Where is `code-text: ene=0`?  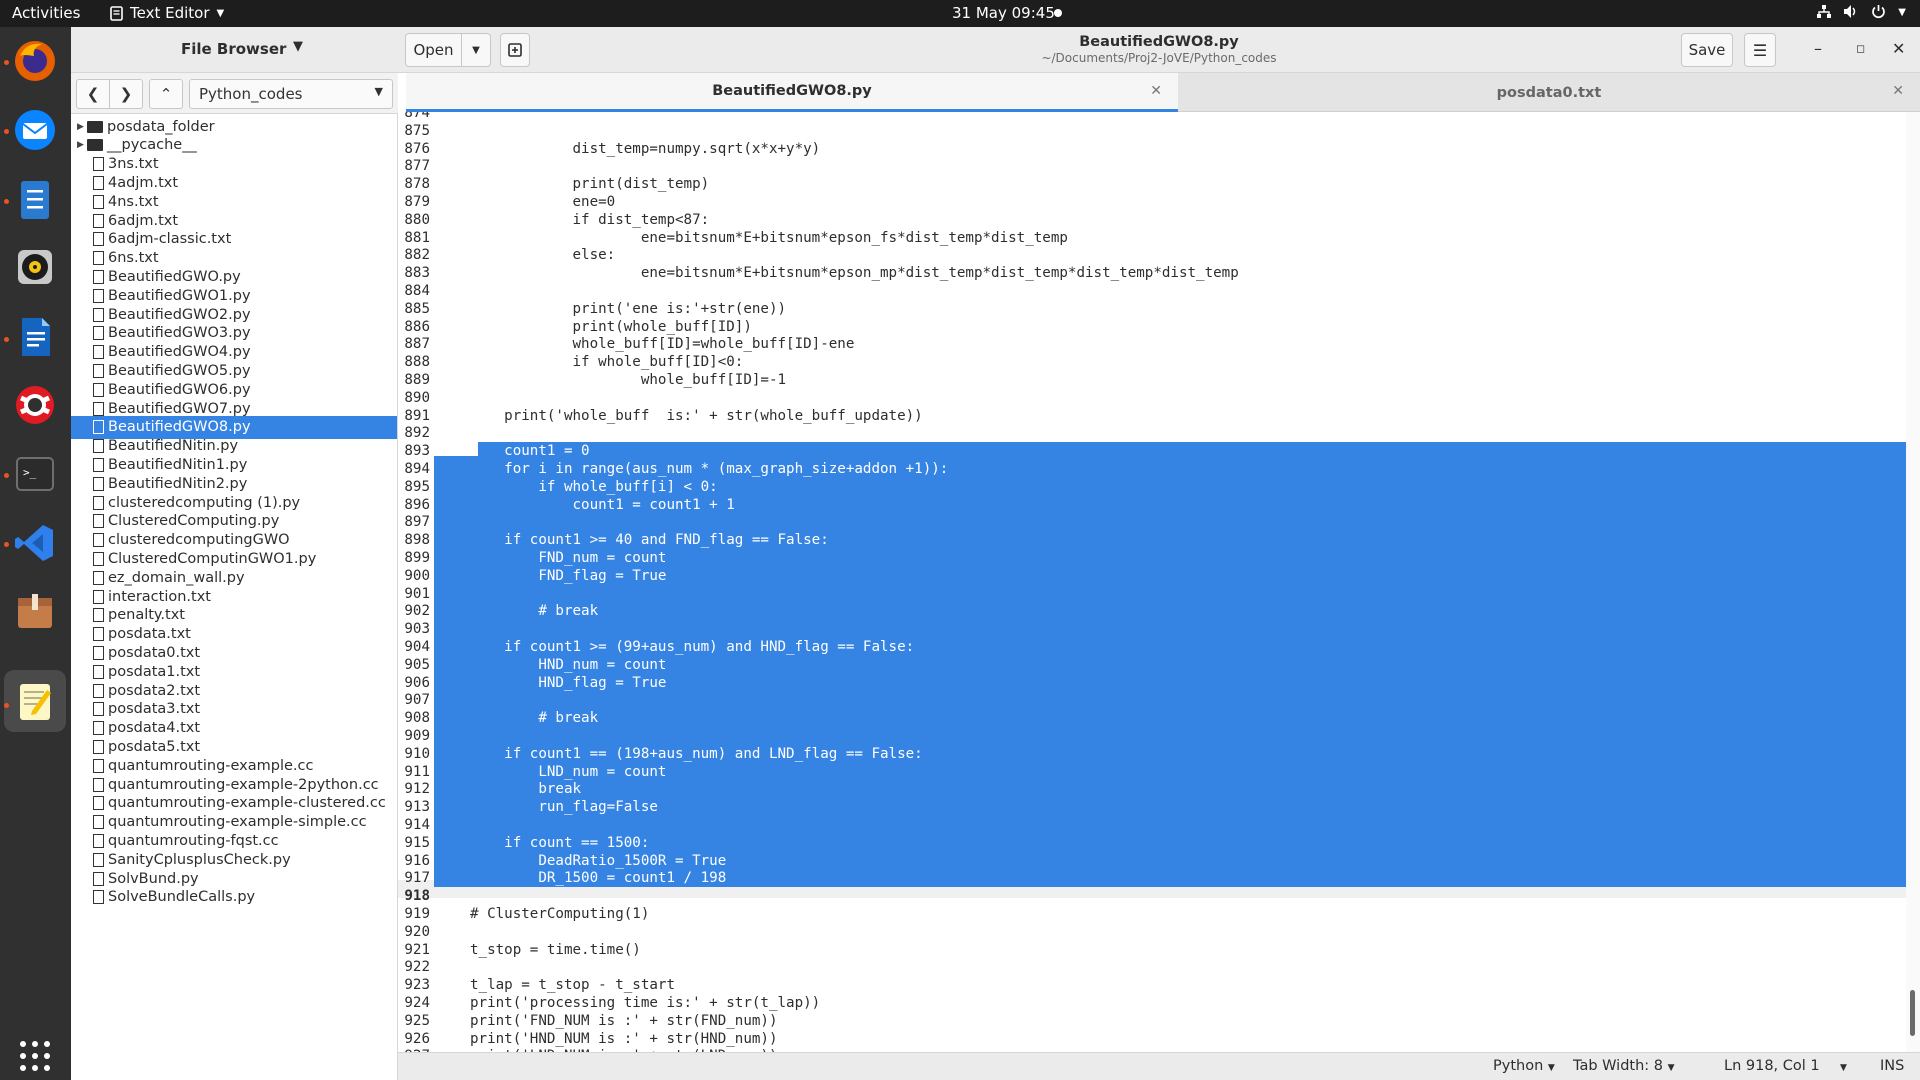
code-text: ene=0 is located at coordinates (543, 202).